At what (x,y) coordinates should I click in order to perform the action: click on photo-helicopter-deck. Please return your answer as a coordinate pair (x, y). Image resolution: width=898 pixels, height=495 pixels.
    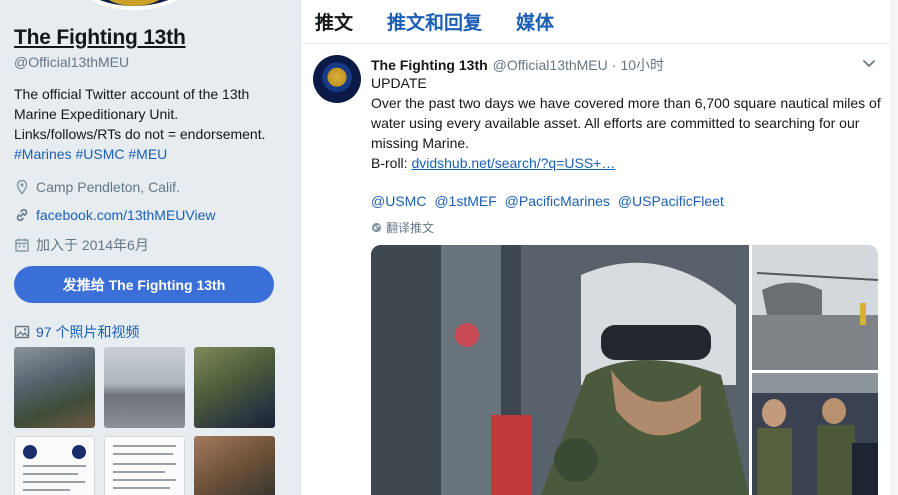
    Looking at the image, I should click on (815, 307).